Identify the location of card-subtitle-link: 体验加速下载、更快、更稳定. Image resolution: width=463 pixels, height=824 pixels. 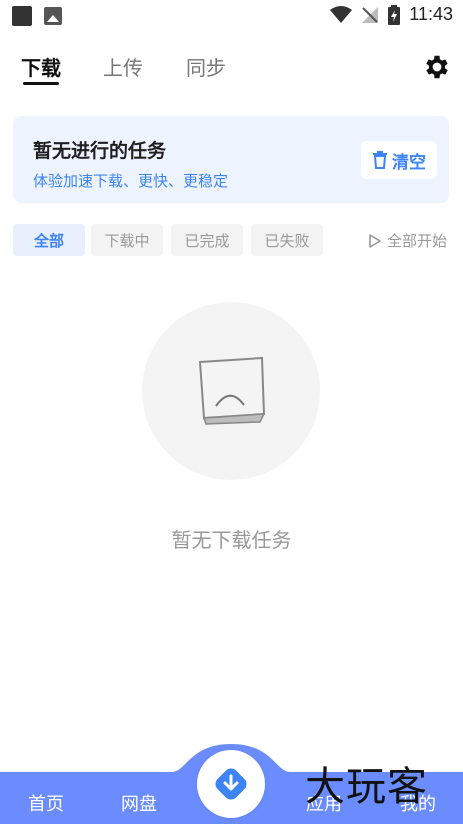
(130, 180).